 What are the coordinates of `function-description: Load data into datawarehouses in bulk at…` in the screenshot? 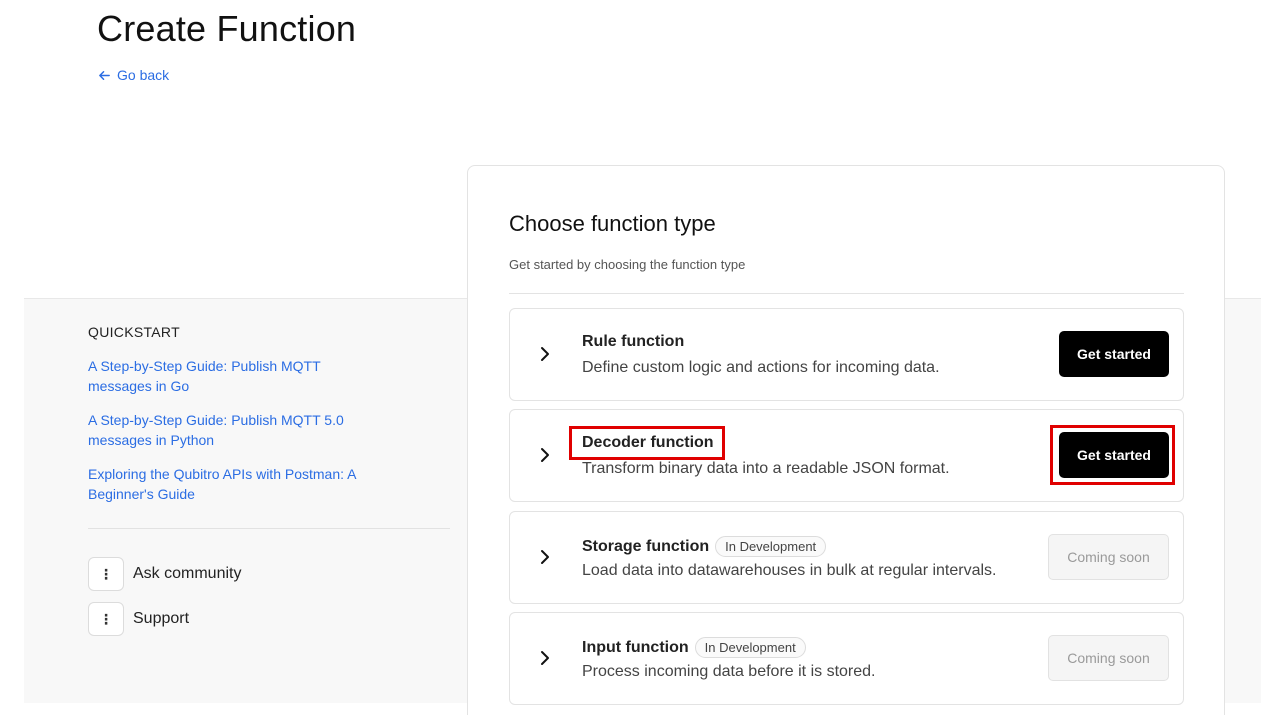 It's located at (789, 570).